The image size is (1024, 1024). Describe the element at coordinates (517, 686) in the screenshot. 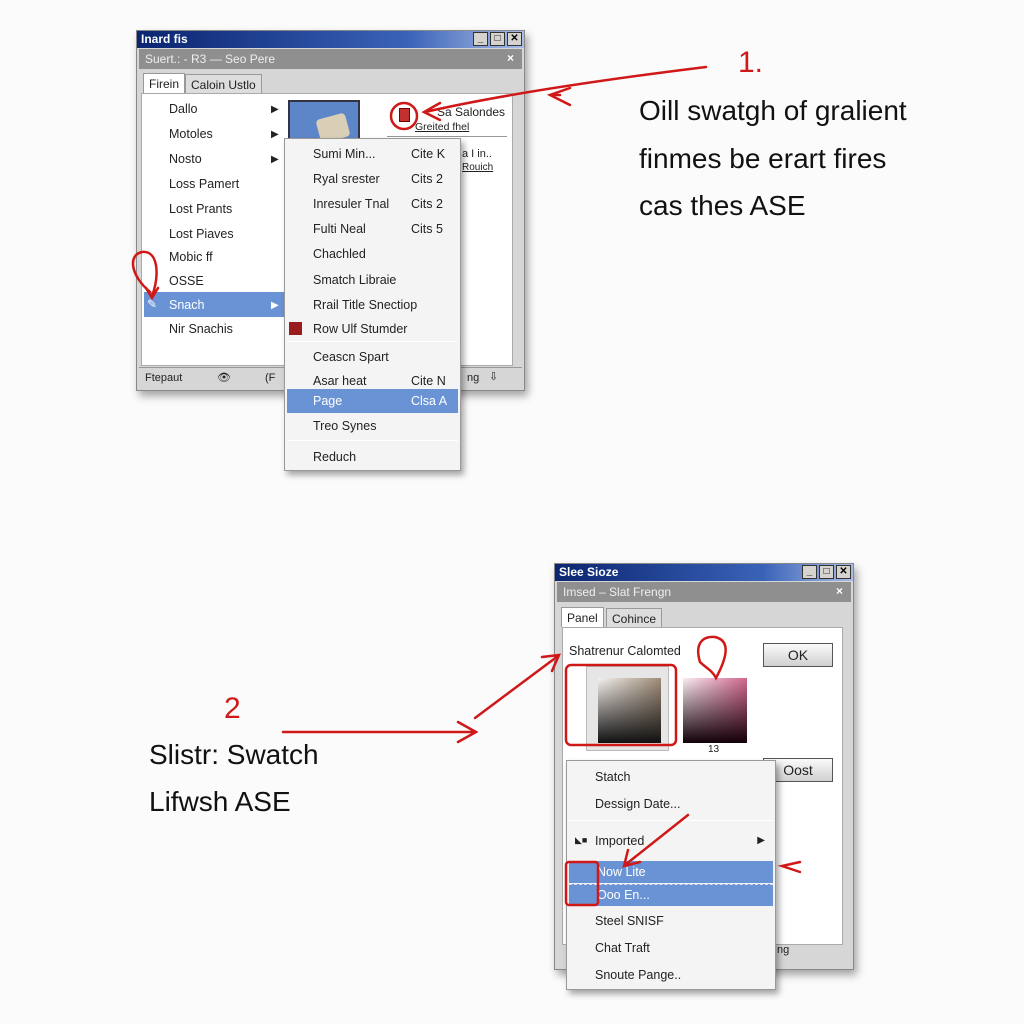

I see `arrow-2b` at that location.